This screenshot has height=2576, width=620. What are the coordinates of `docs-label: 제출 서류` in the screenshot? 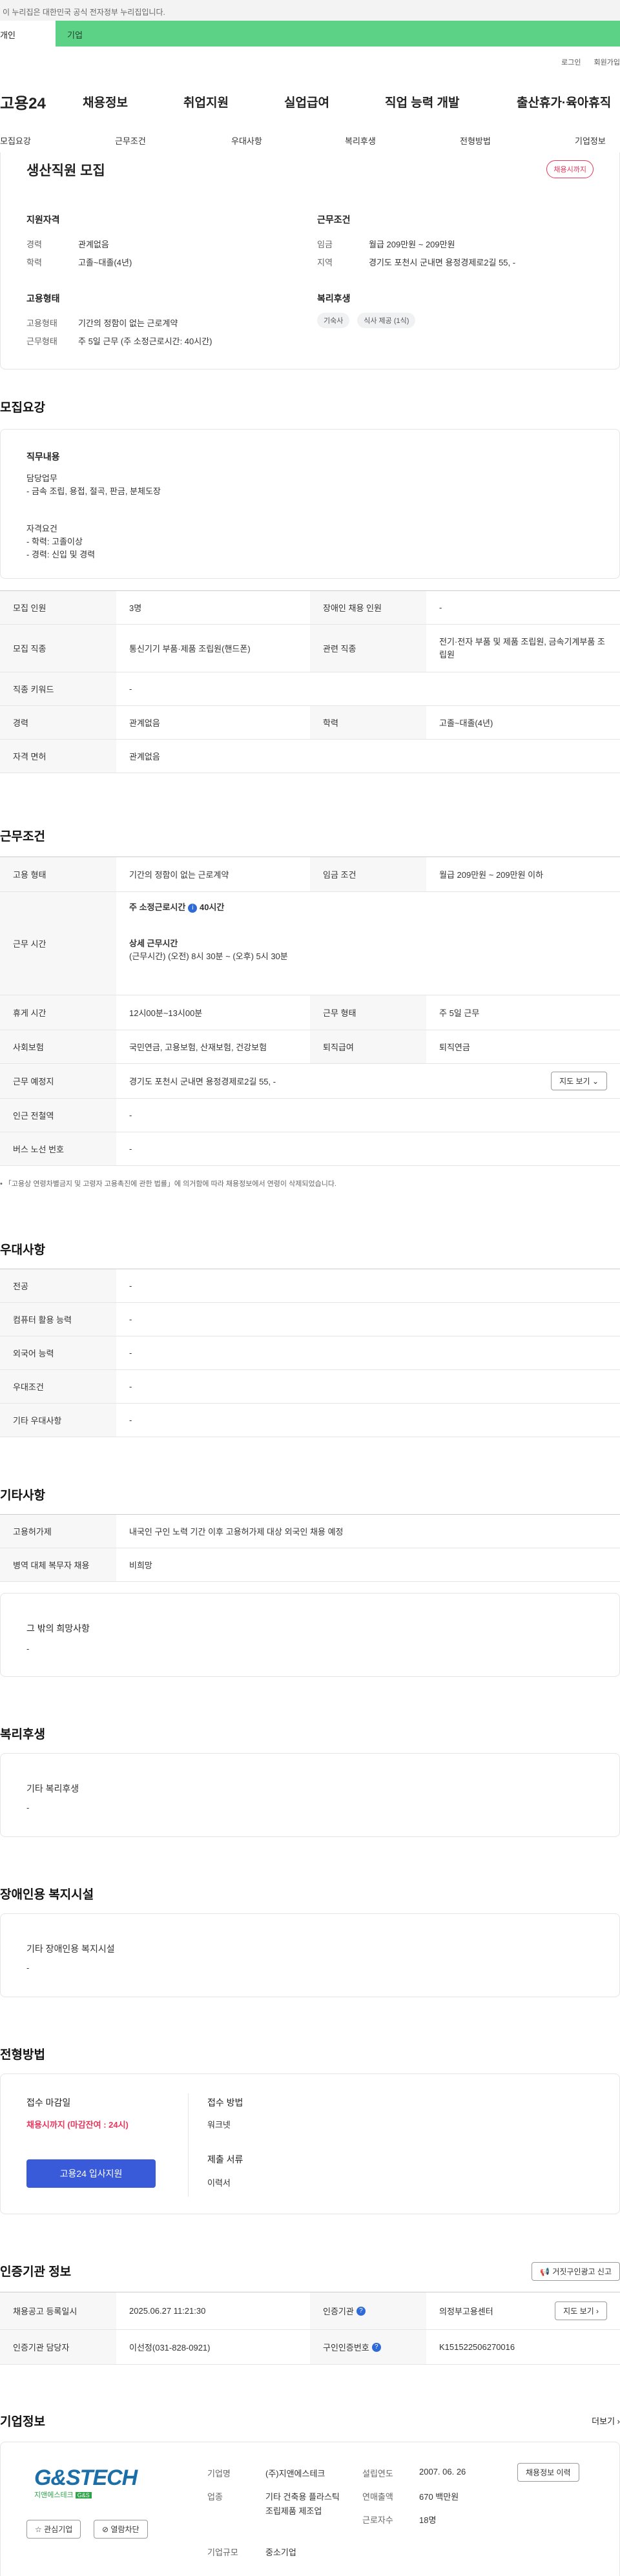 It's located at (225, 2159).